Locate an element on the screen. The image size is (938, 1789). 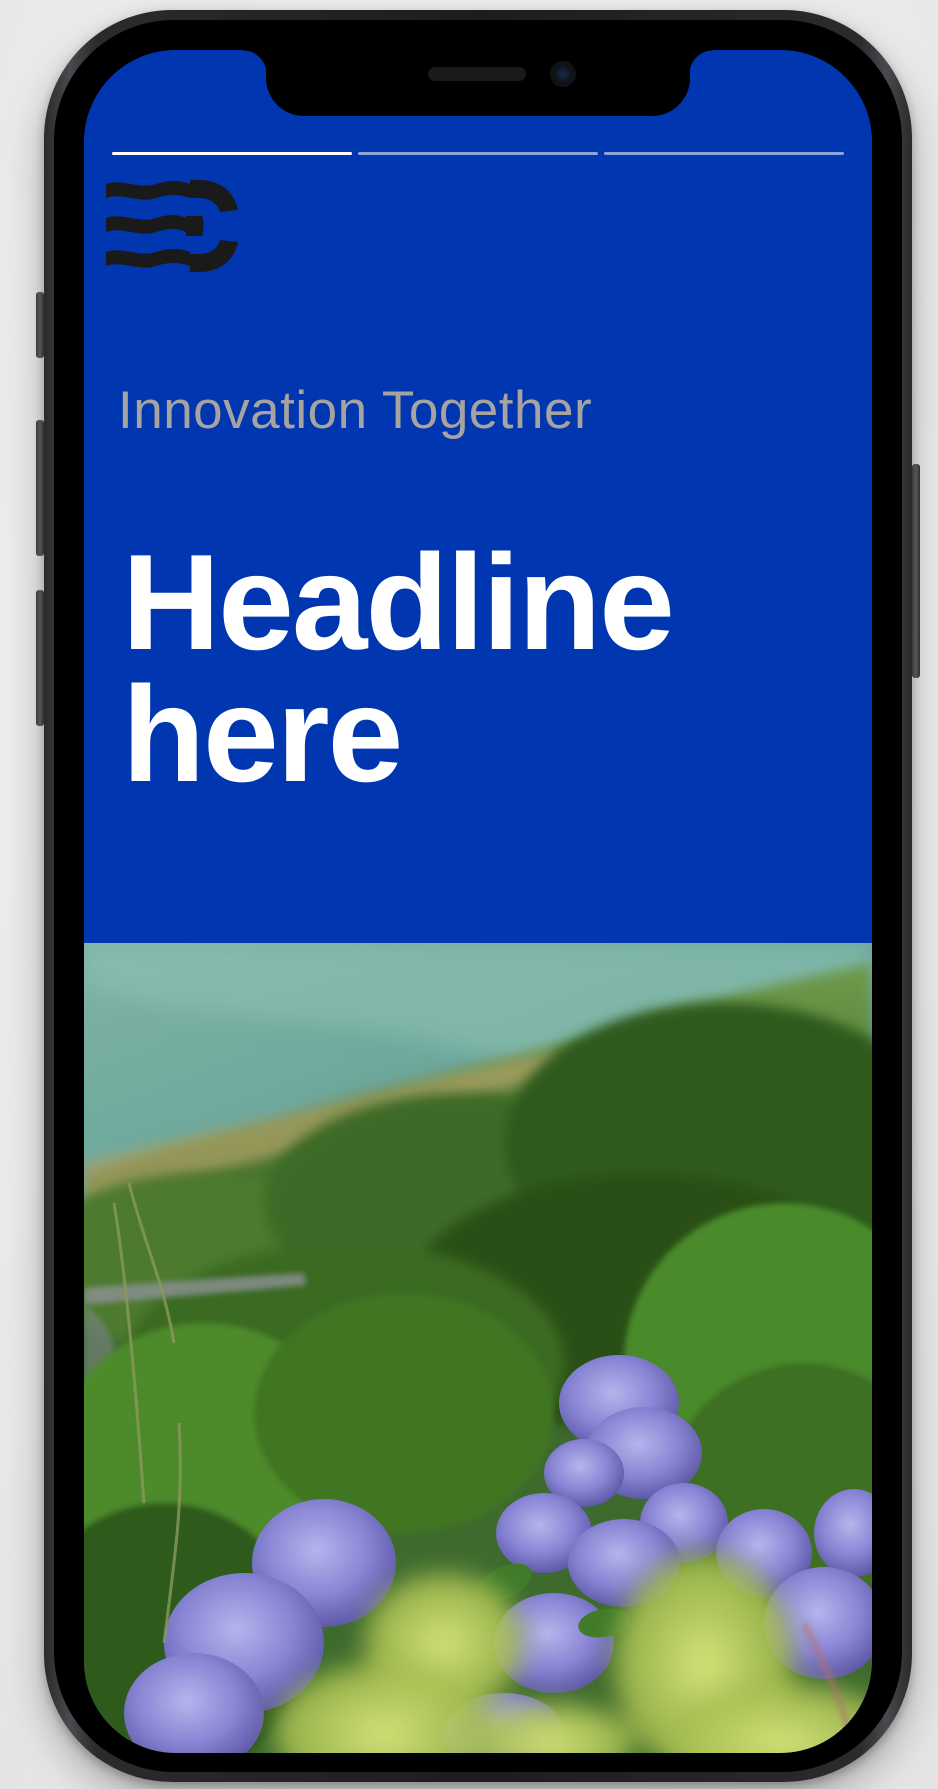
headline-line-1: Headline is located at coordinates (398, 602).